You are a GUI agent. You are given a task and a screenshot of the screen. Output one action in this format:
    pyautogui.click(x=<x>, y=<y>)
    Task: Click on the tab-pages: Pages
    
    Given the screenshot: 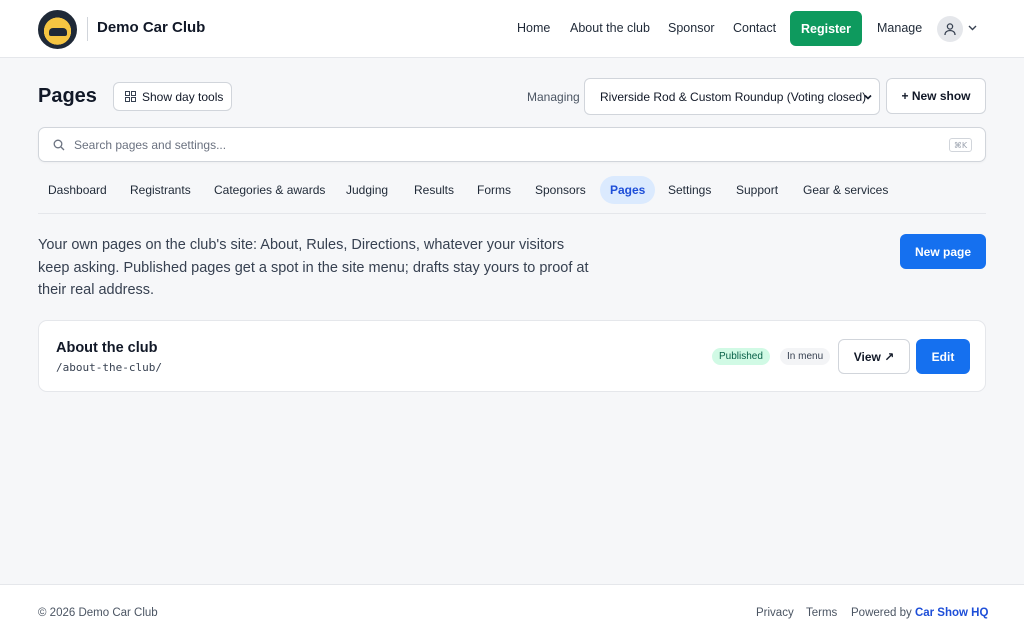 What is the action you would take?
    pyautogui.click(x=628, y=190)
    